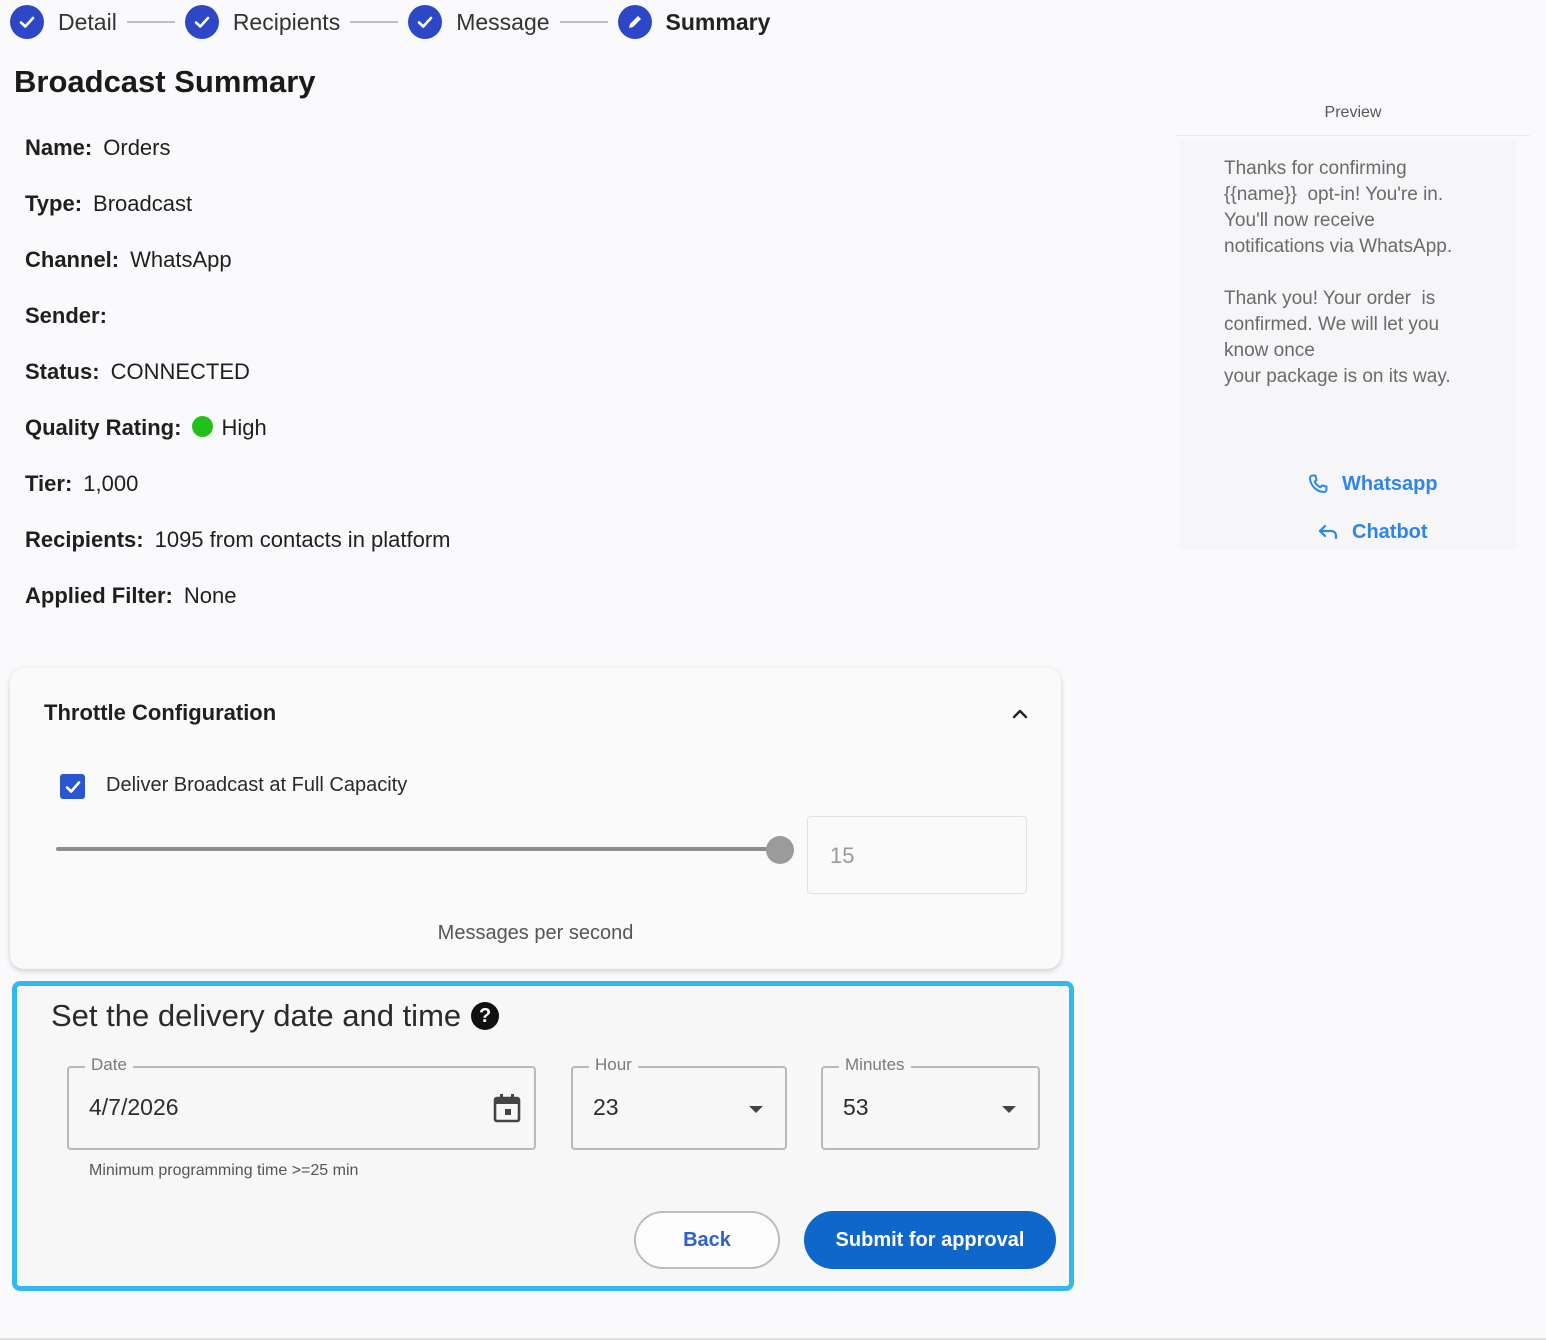 Image resolution: width=1546 pixels, height=1340 pixels. I want to click on detail-value: CONNECTED, so click(180, 371).